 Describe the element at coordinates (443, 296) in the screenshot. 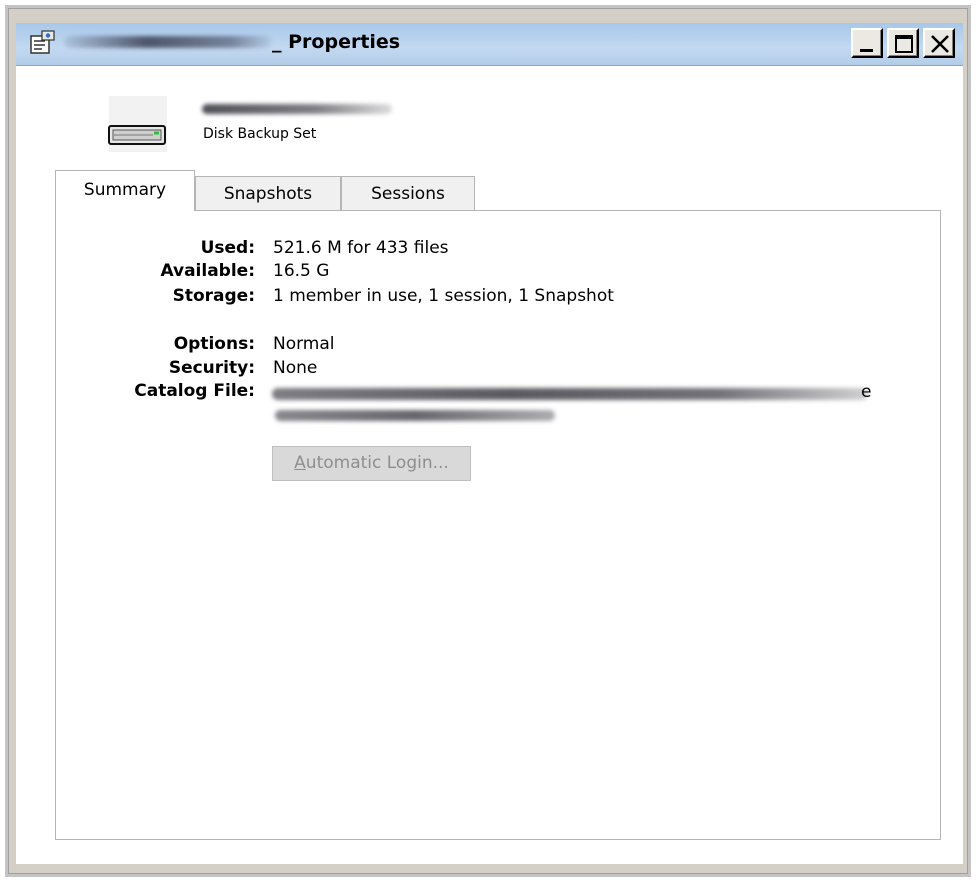

I see `storage-value: 1 member in use, 1 session, 1 Snapshot` at that location.